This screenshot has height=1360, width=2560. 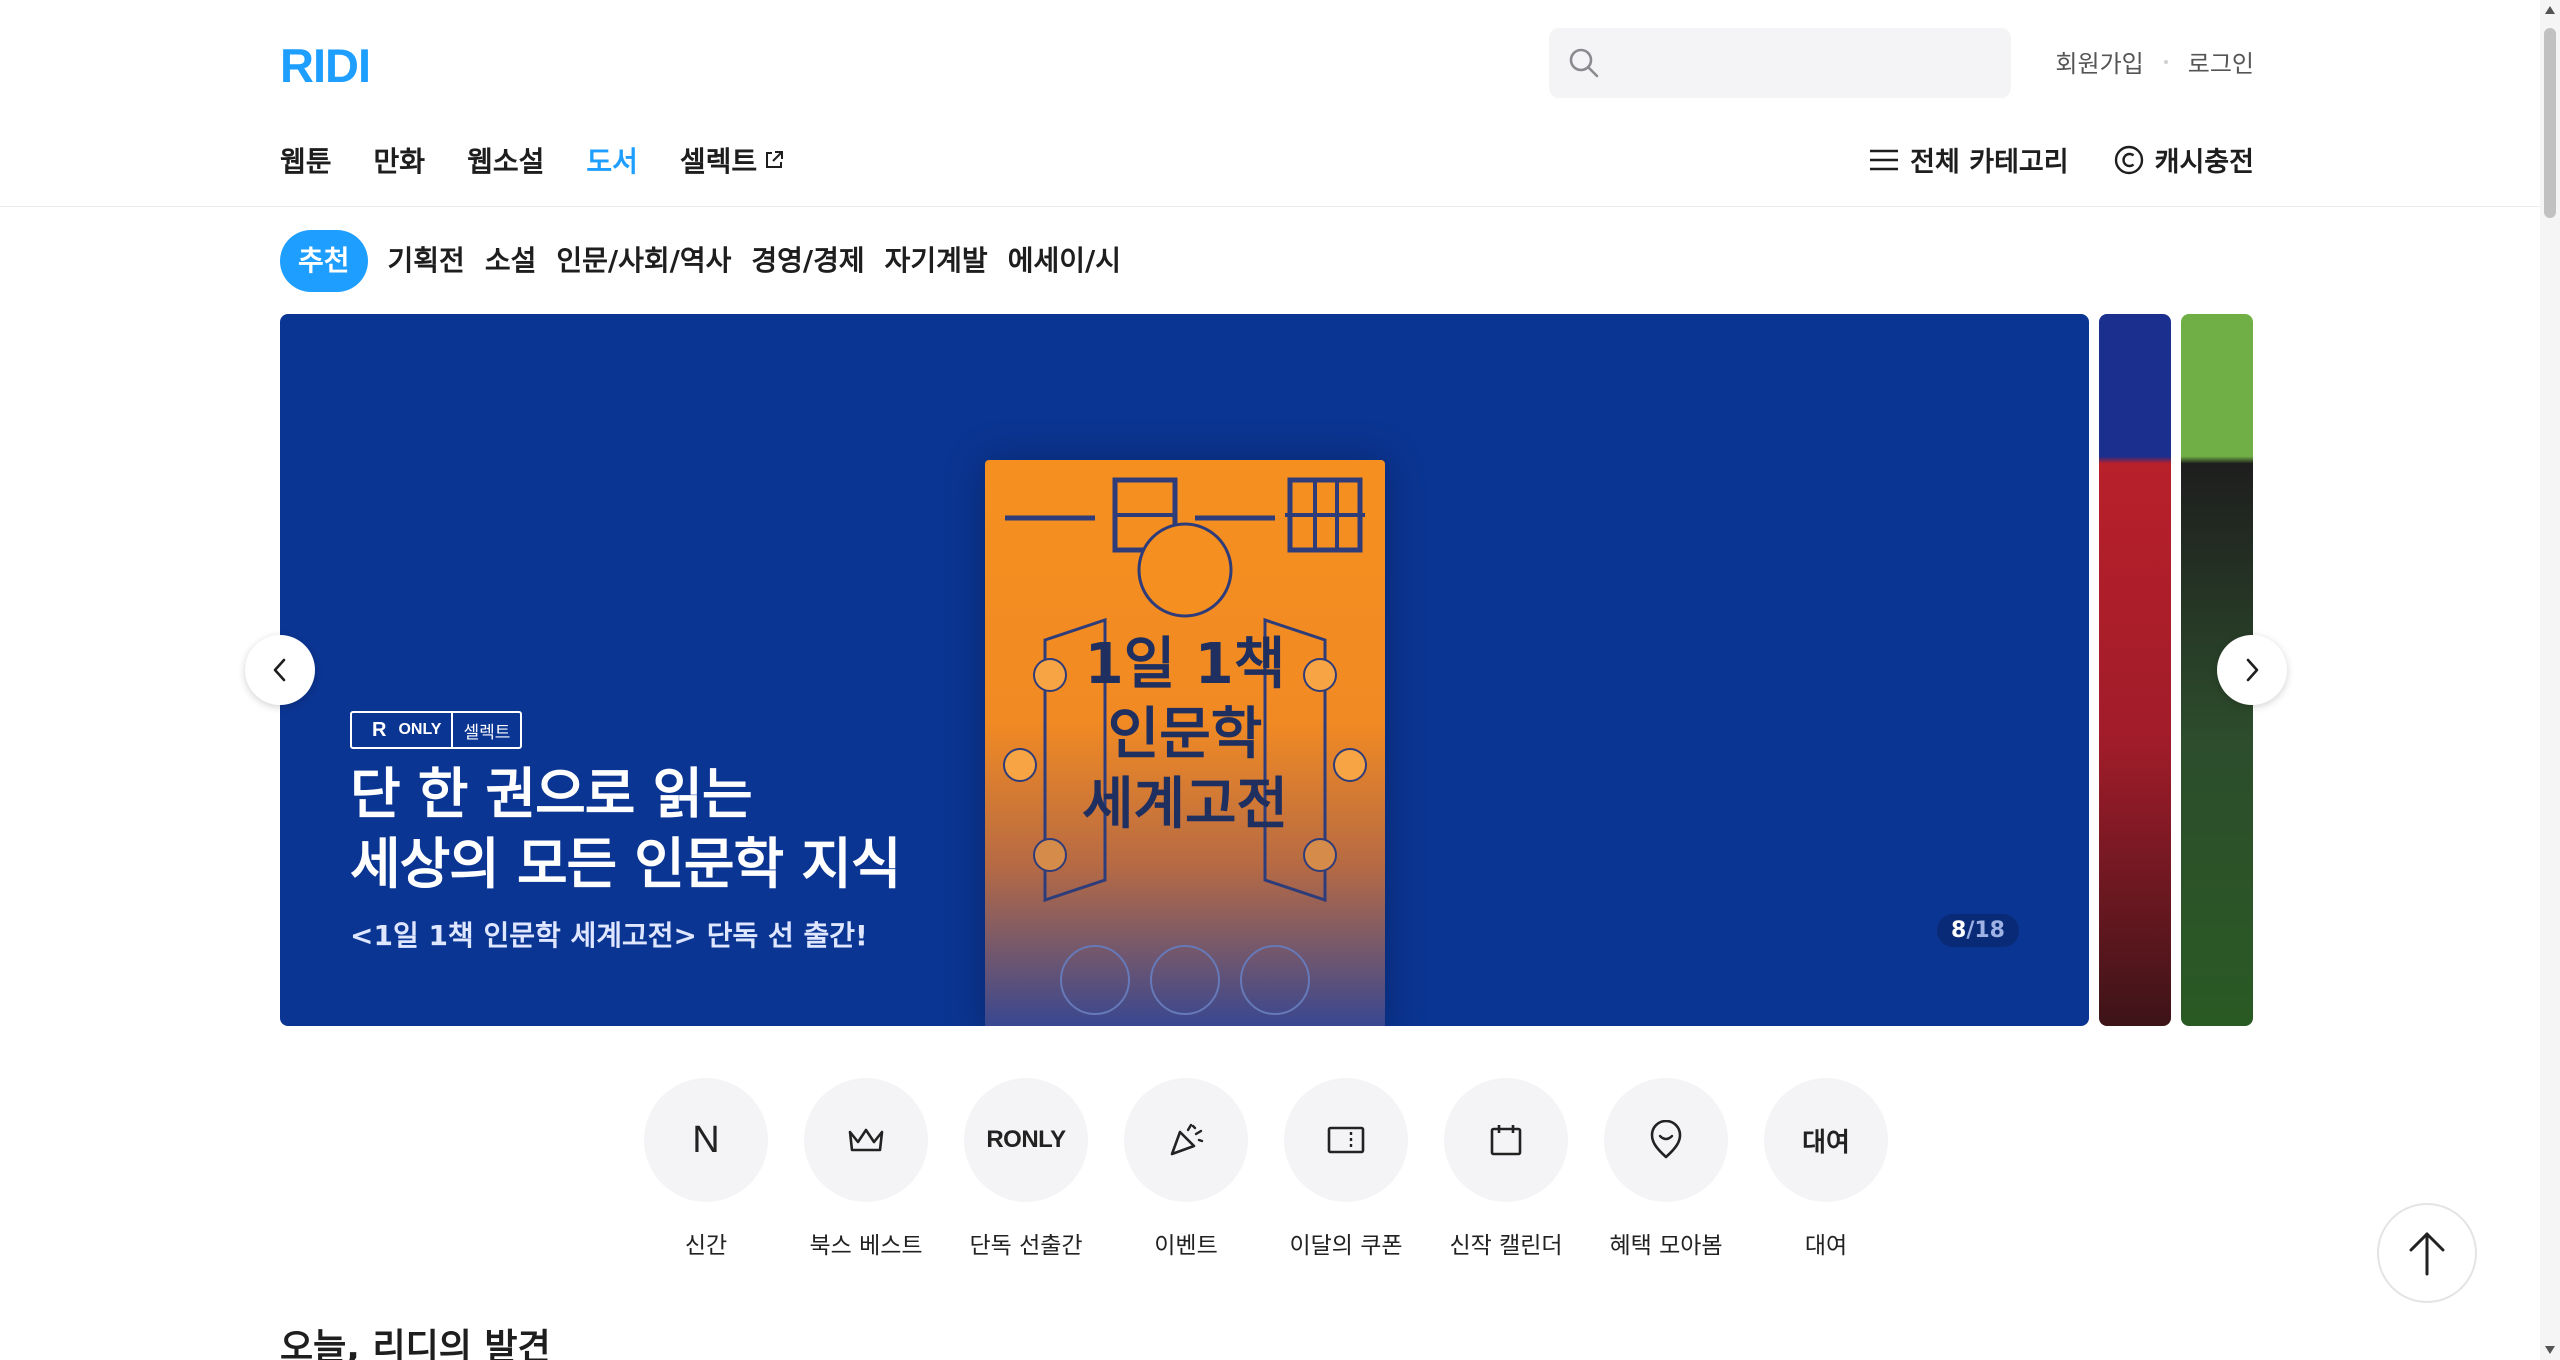 I want to click on tab-essay-poetry: 에세이/시, so click(x=1064, y=261).